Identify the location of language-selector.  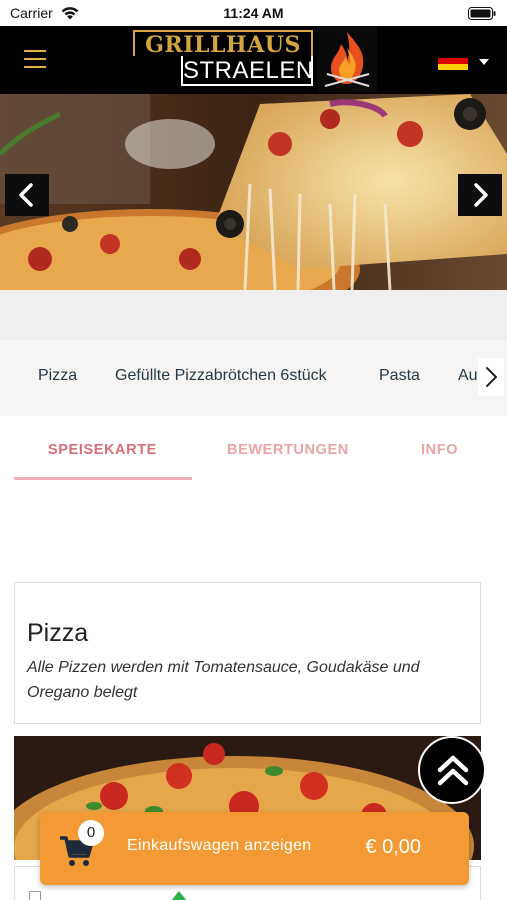
(466, 61).